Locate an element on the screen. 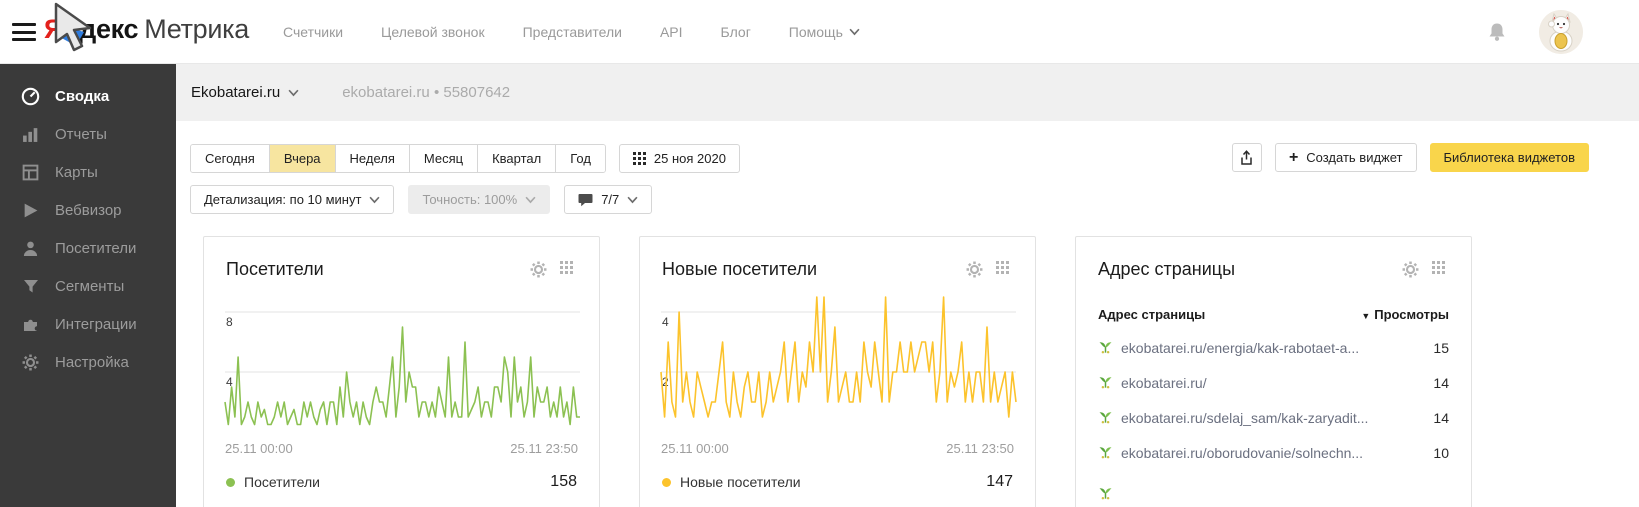 The width and height of the screenshot is (1639, 507). sidebar-item-интеграции: Интеграции is located at coordinates (88, 324).